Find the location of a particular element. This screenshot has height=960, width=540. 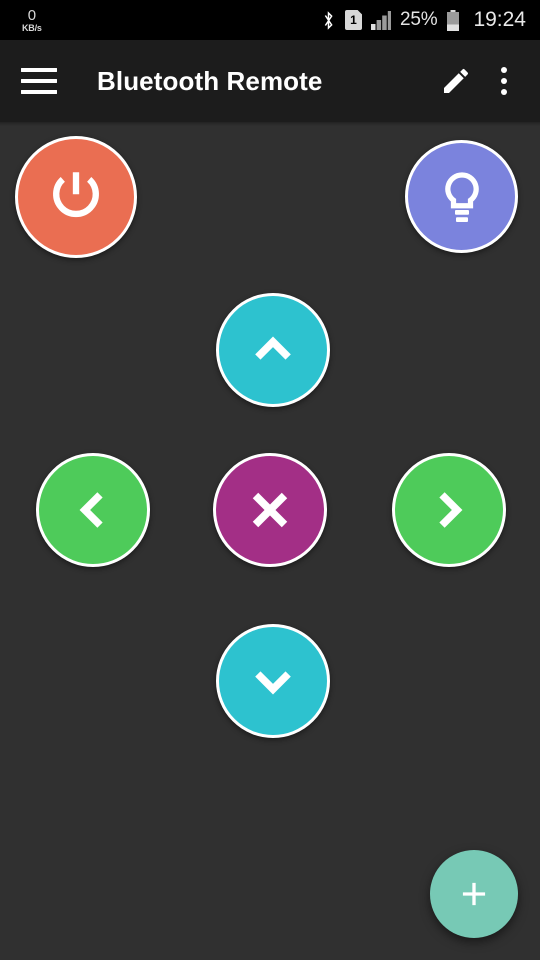

clock: 19:24 is located at coordinates (499, 19).